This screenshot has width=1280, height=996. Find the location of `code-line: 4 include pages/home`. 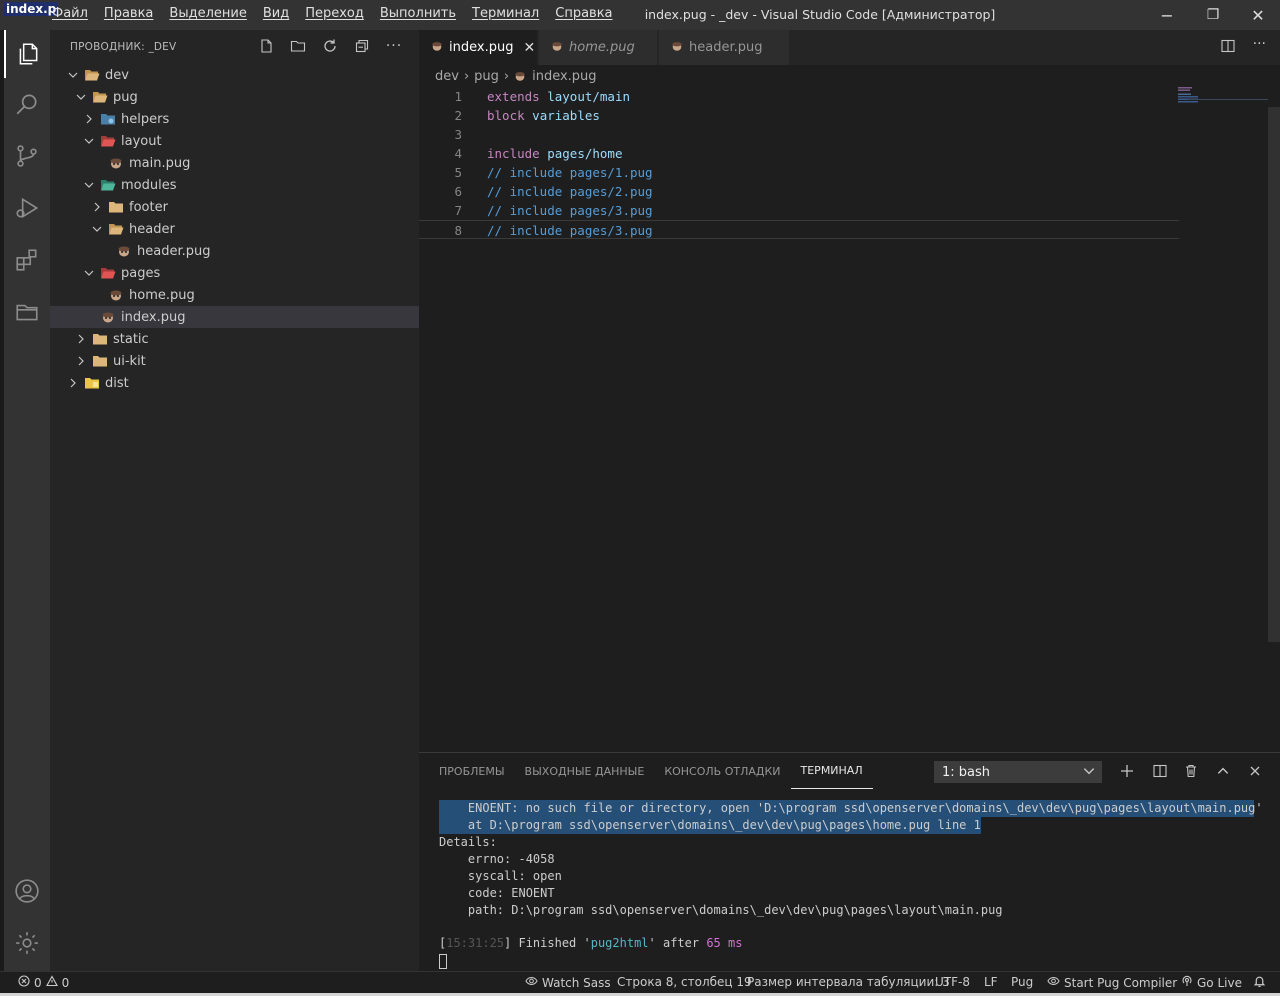

code-line: 4 include pages/home is located at coordinates (799, 153).